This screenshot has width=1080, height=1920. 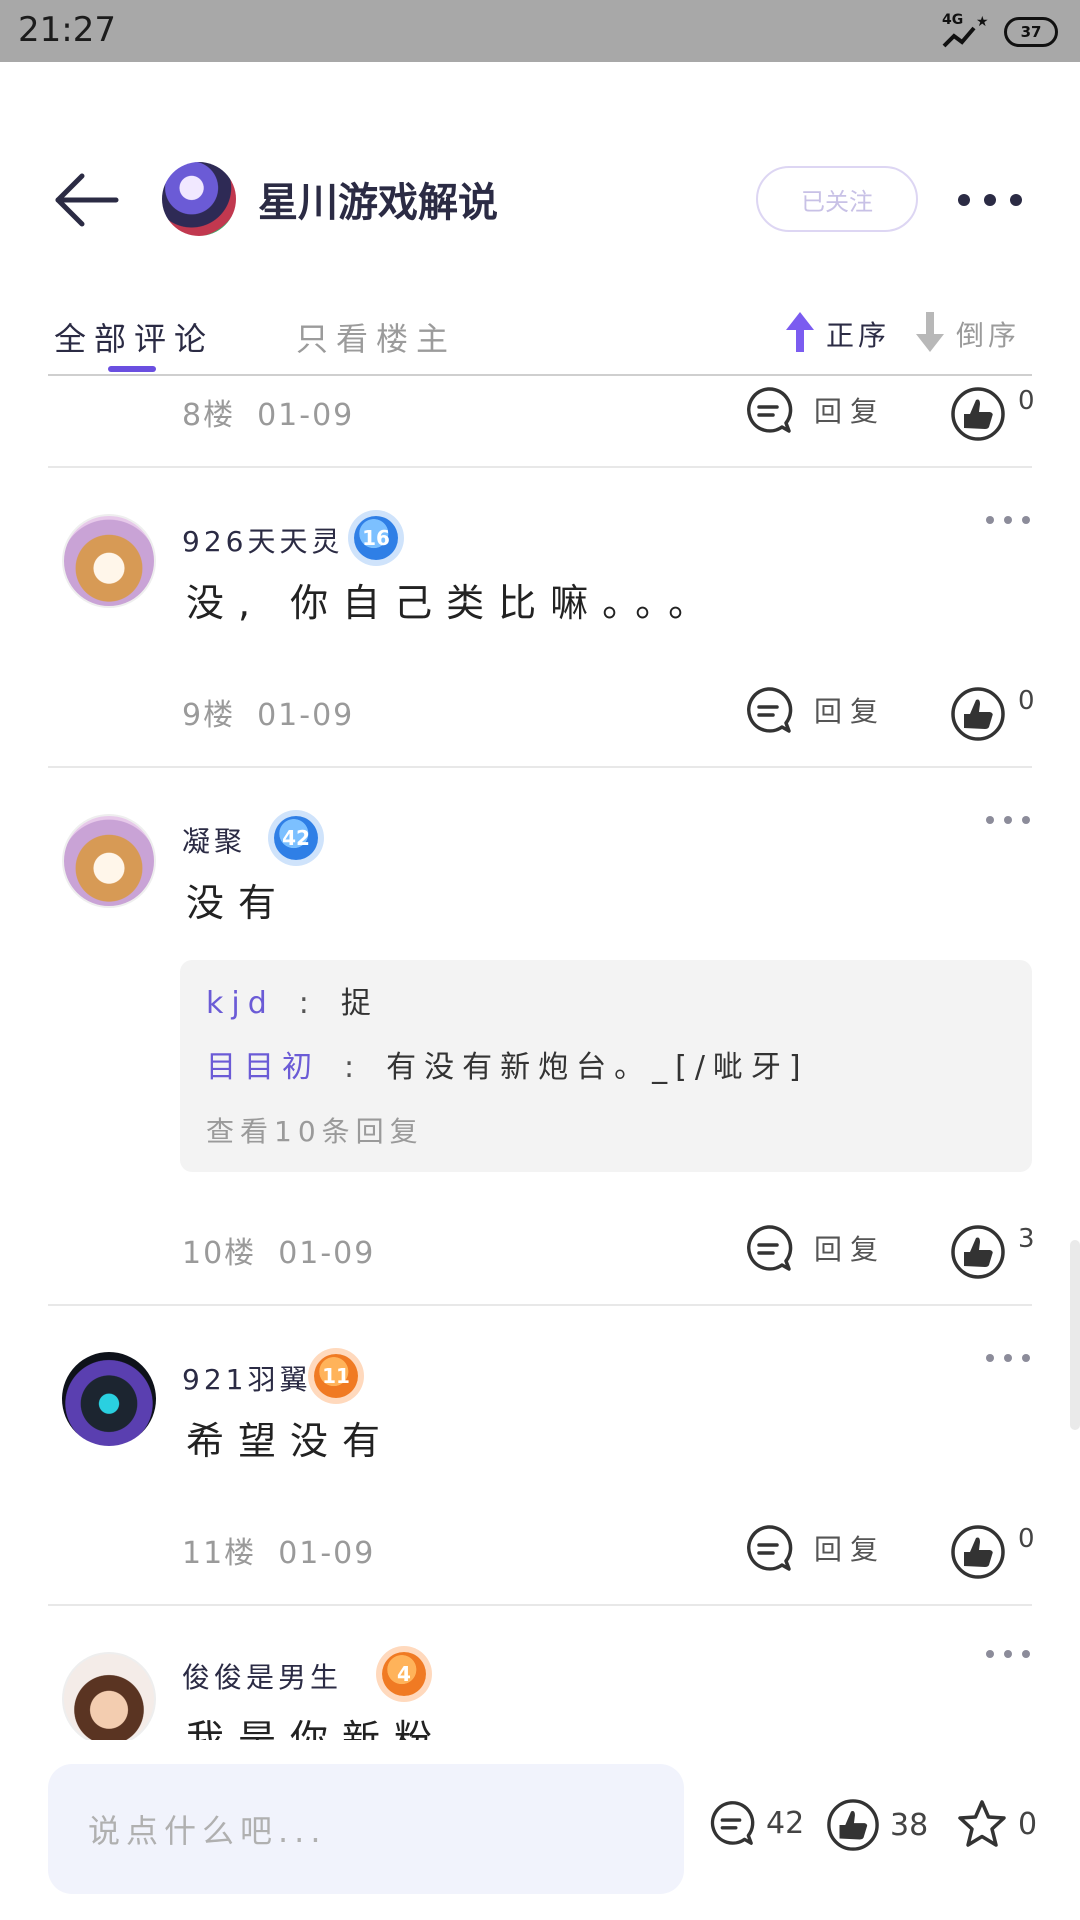 I want to click on comment-tabs: 全部评论 只看楼主 正序 倒序, so click(x=540, y=338).